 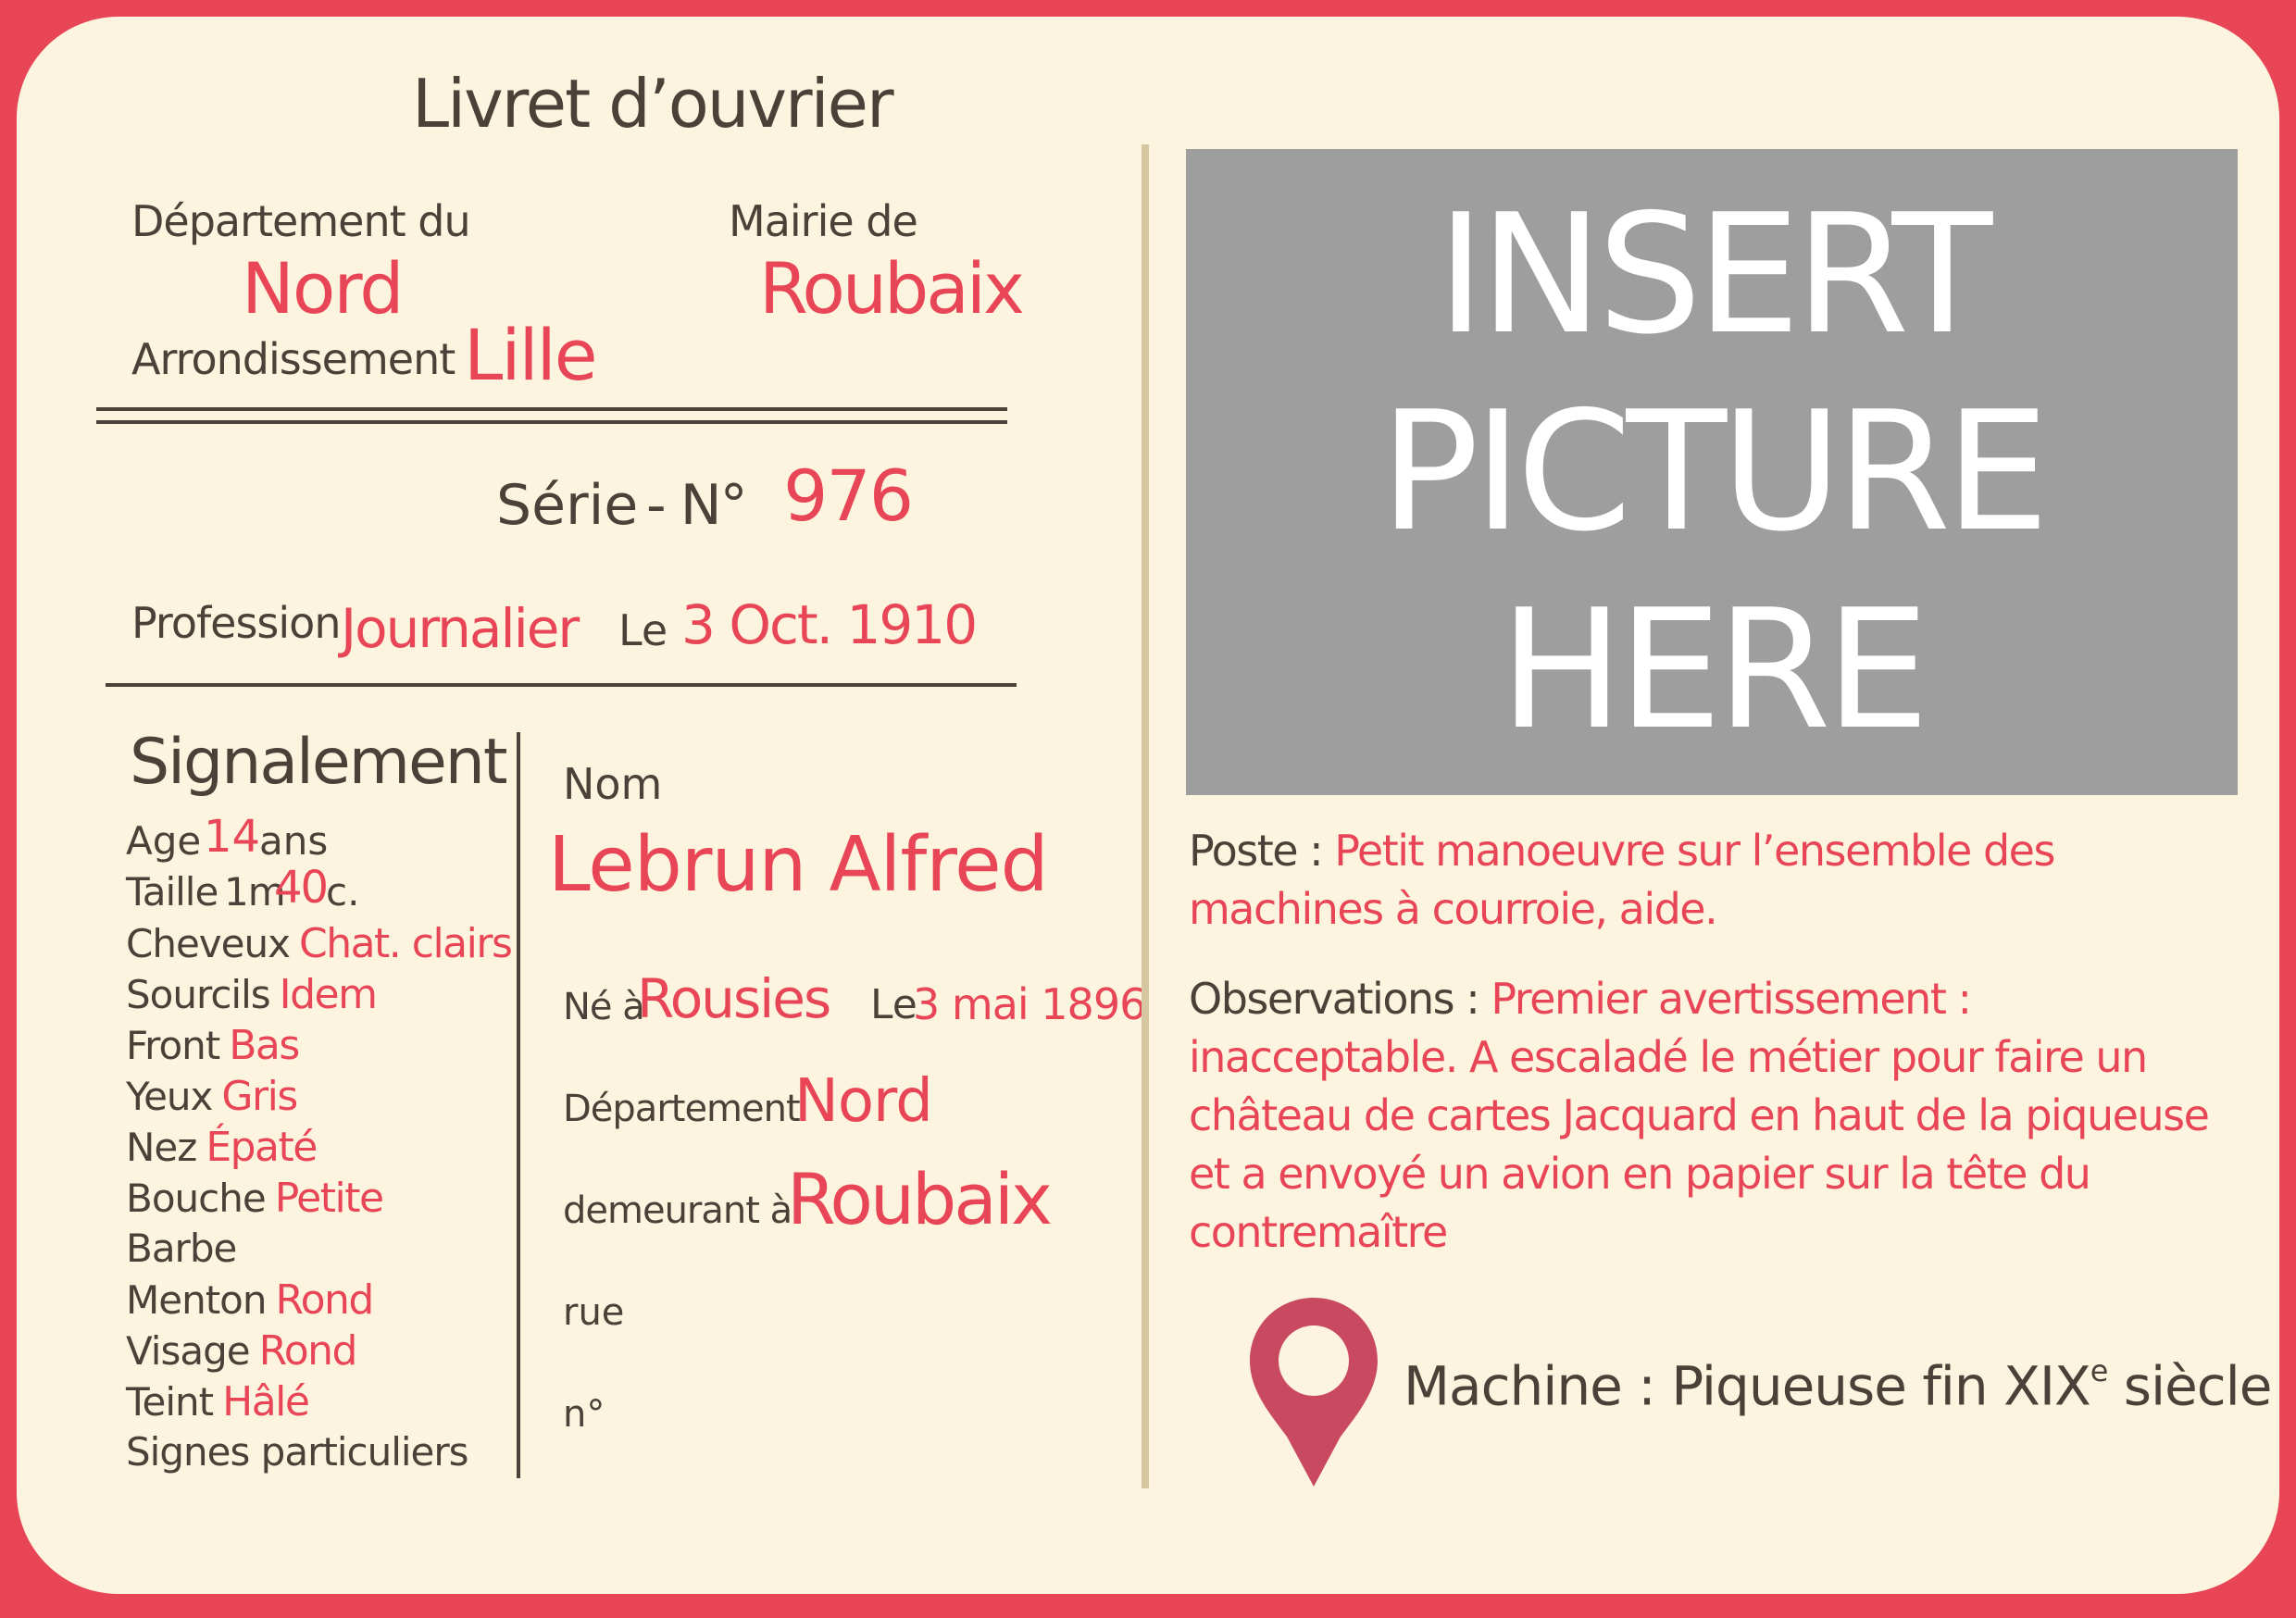 I want to click on signalement-row-label: Visage, so click(x=188, y=1351).